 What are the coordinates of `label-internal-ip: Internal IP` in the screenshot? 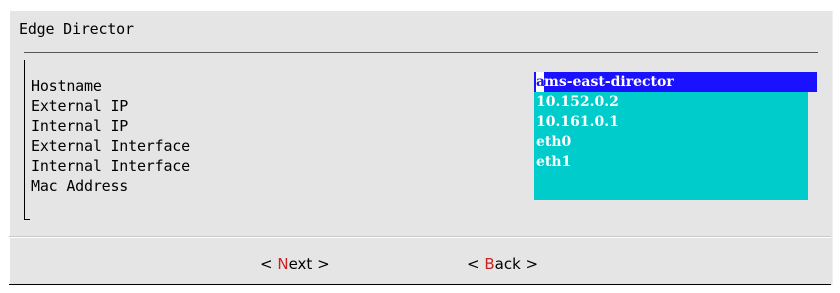 It's located at (80, 126).